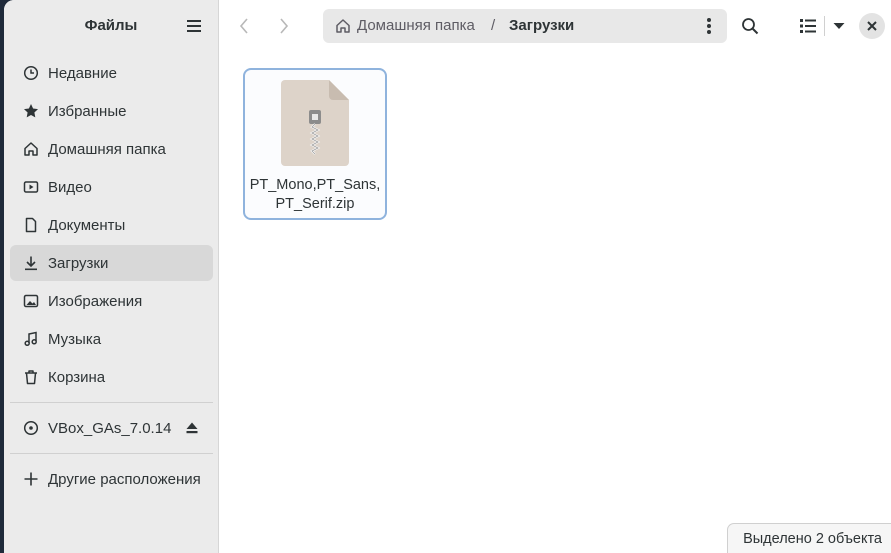 The height and width of the screenshot is (553, 891). What do you see at coordinates (31, 301) in the screenshot?
I see `image-icon` at bounding box center [31, 301].